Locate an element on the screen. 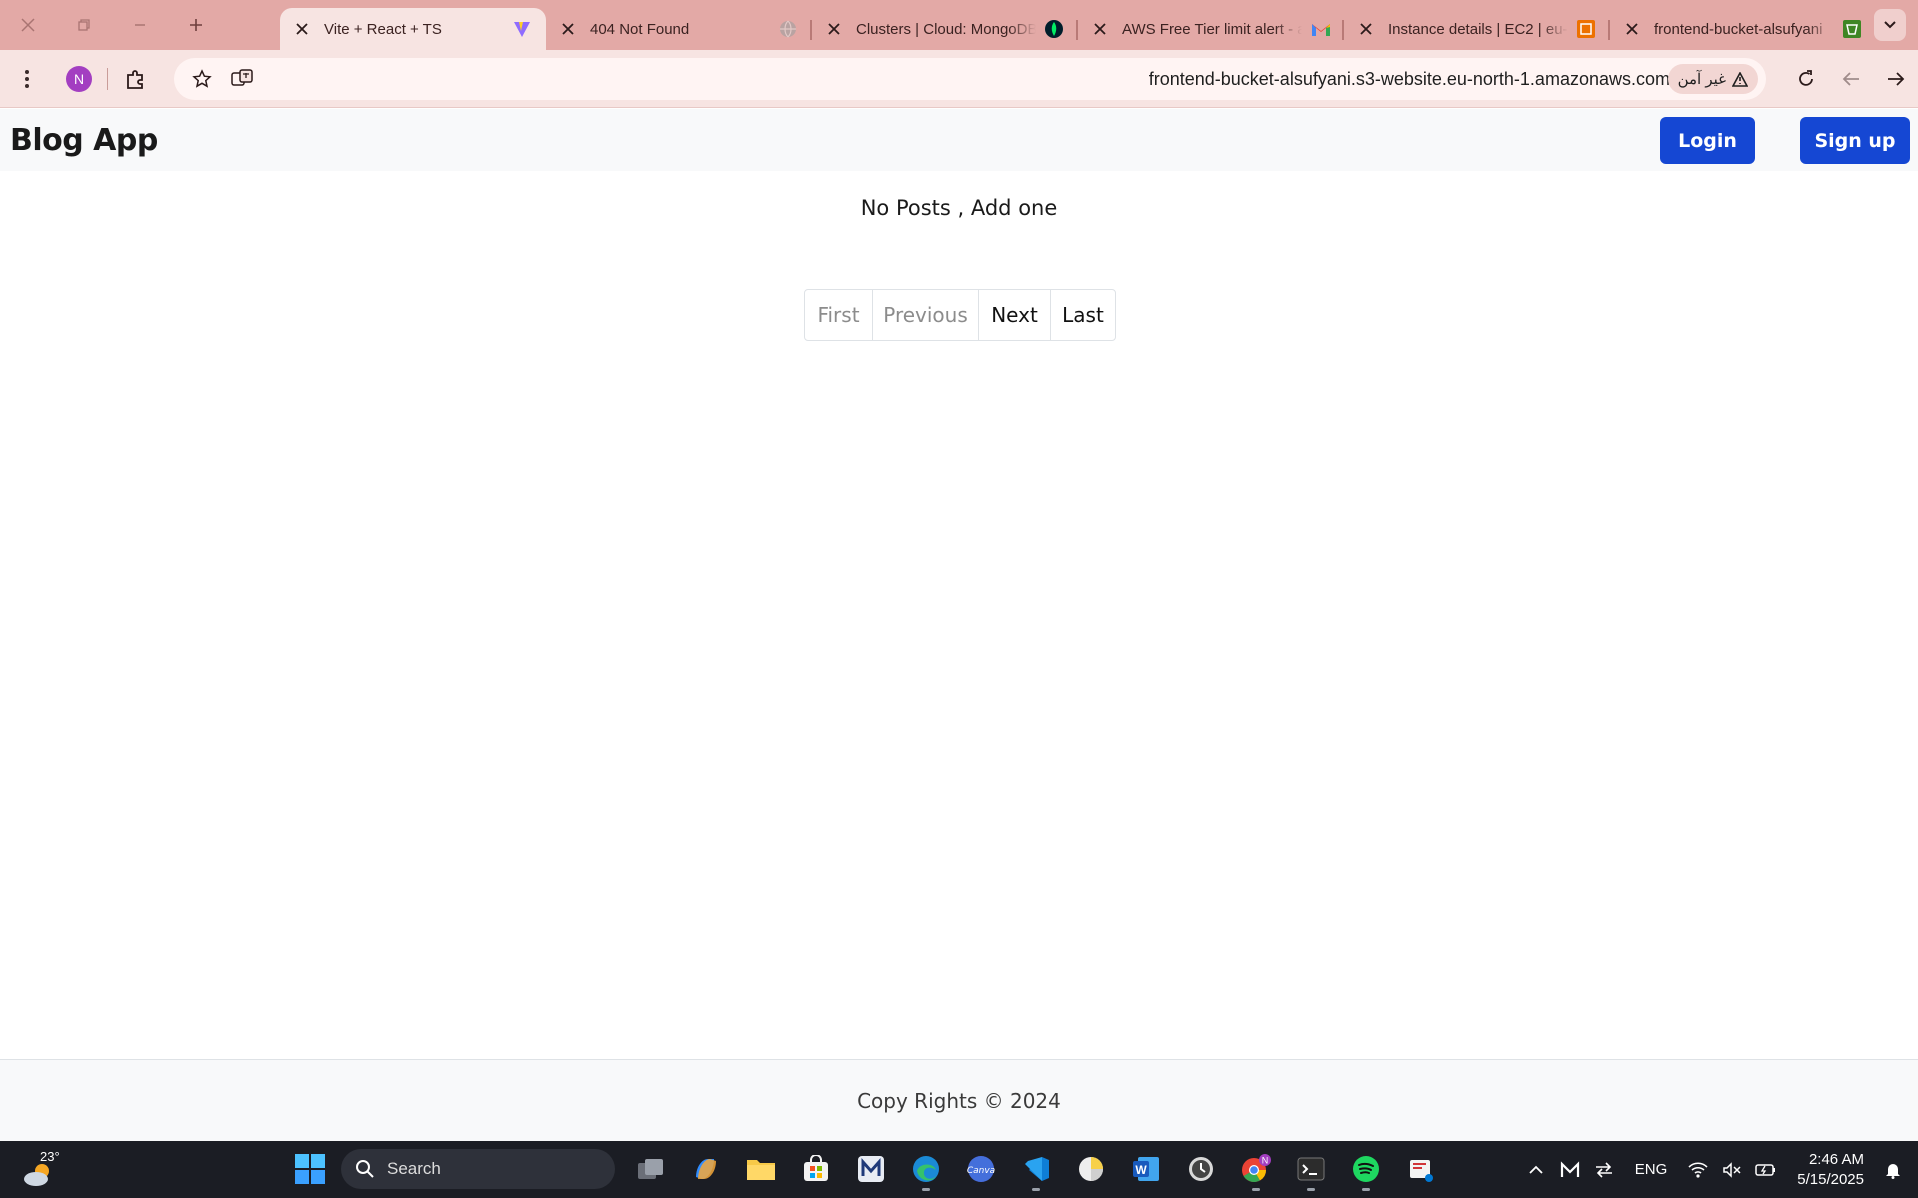 The height and width of the screenshot is (1198, 1918). start-button is located at coordinates (309, 1169).